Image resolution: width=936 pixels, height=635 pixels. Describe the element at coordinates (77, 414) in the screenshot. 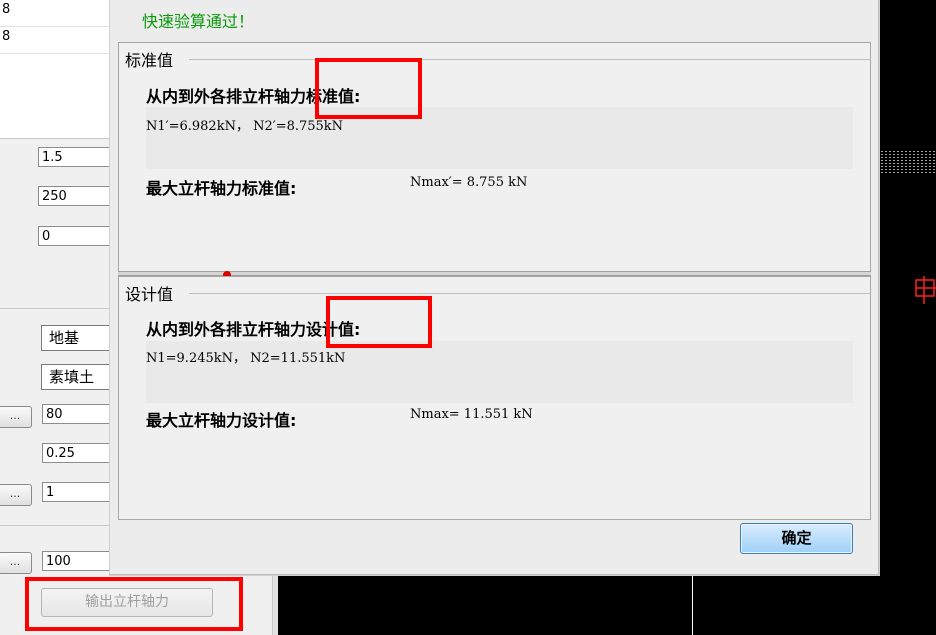

I see `input-field: 80` at that location.